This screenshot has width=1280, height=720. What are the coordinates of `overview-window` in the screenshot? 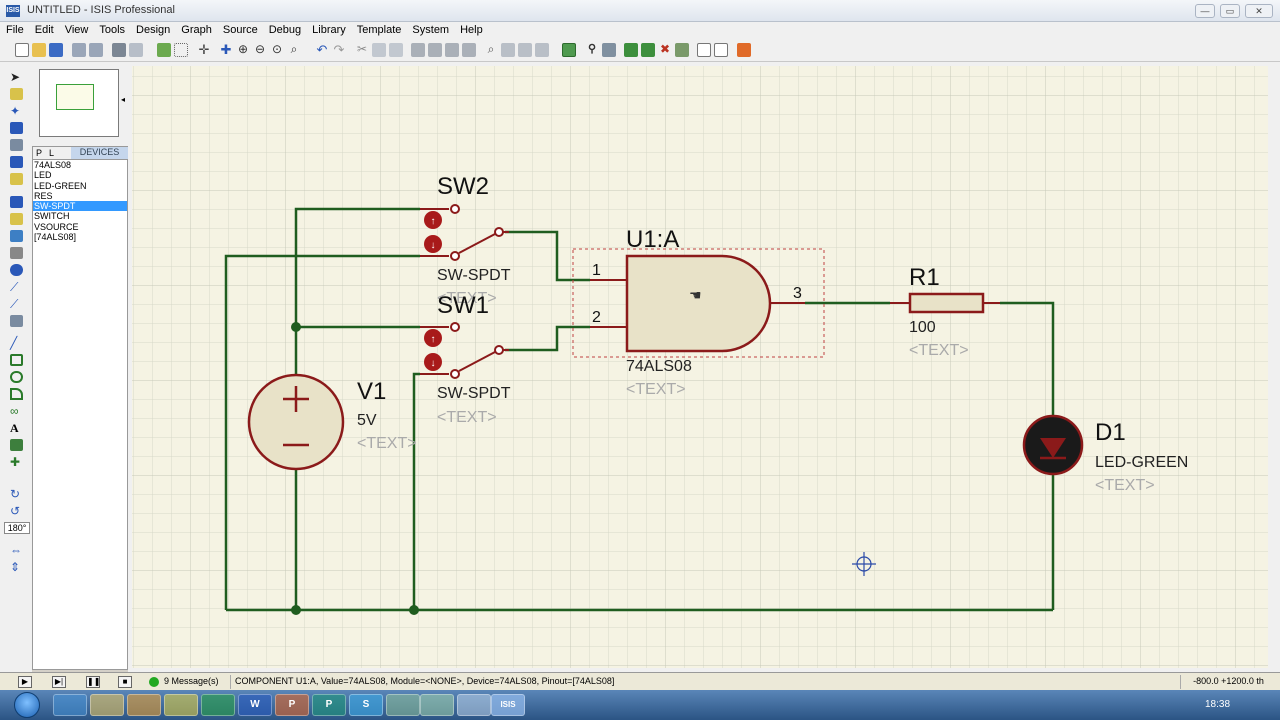 It's located at (79, 103).